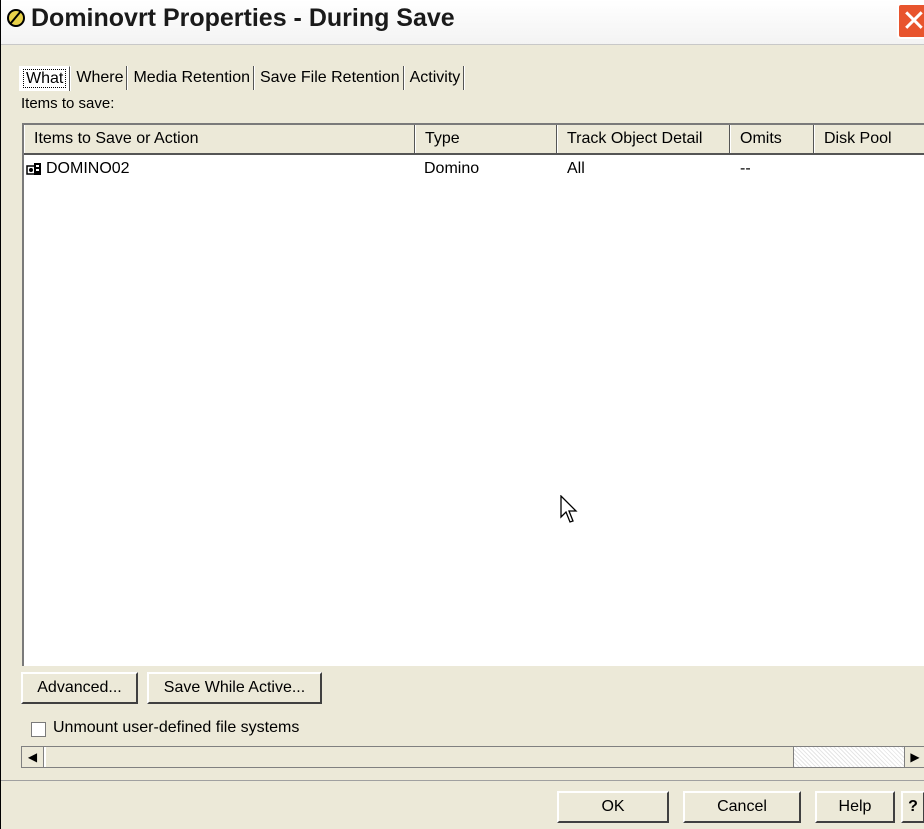 The image size is (924, 829). I want to click on scroll-left-icon: ◀, so click(33, 757).